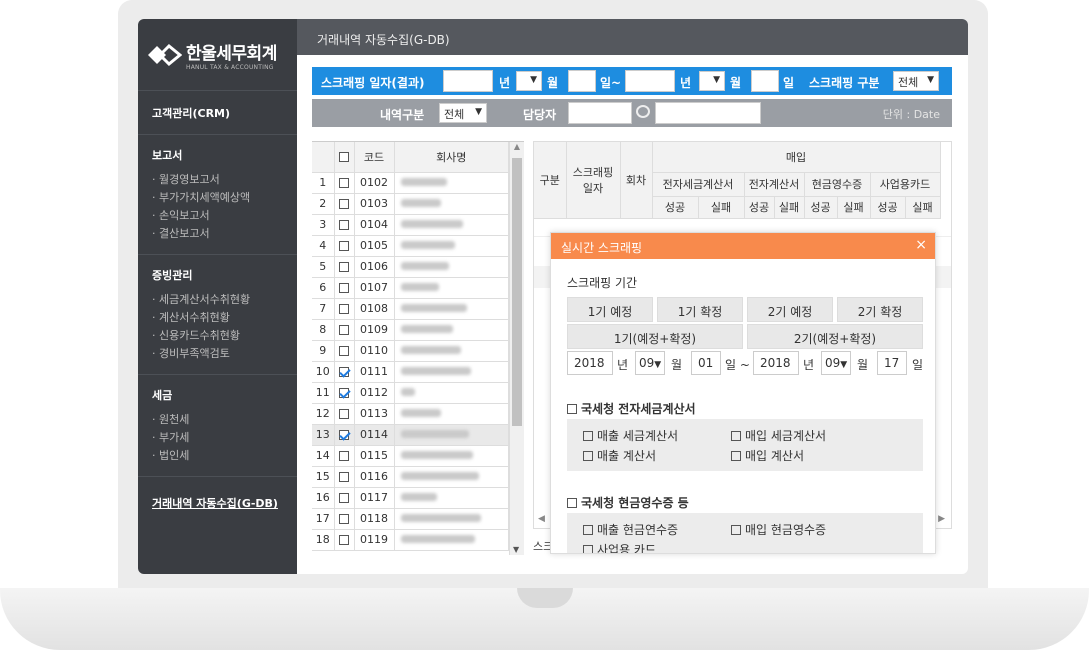  What do you see at coordinates (572, 409) in the screenshot?
I see `section-etax-checkbox` at bounding box center [572, 409].